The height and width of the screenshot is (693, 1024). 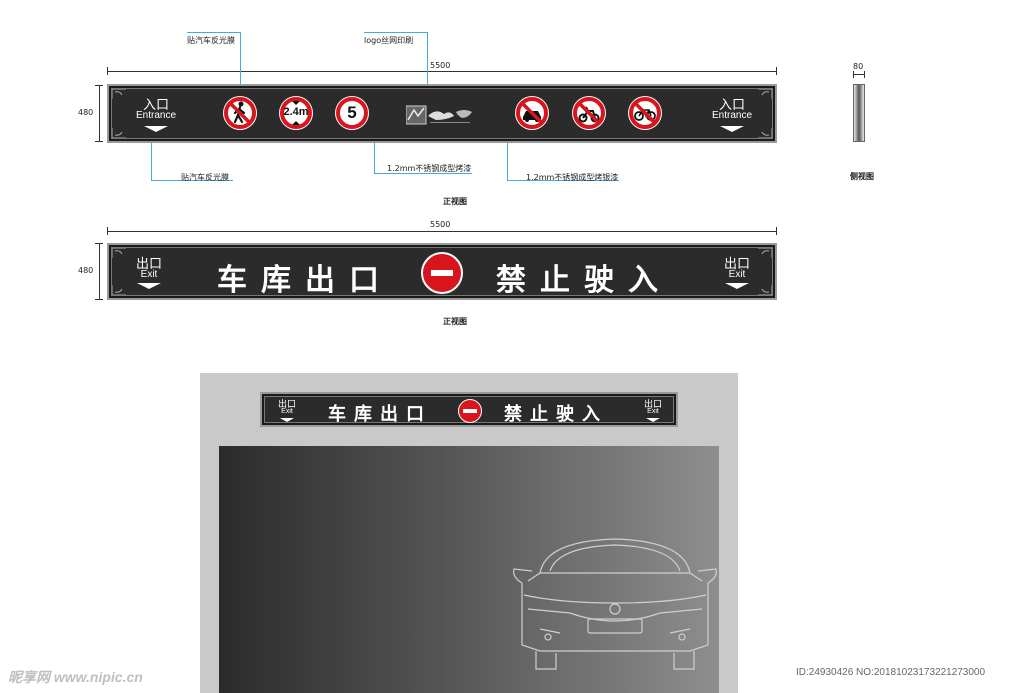 I want to click on dimension-height-label-1: 480, so click(x=86, y=112).